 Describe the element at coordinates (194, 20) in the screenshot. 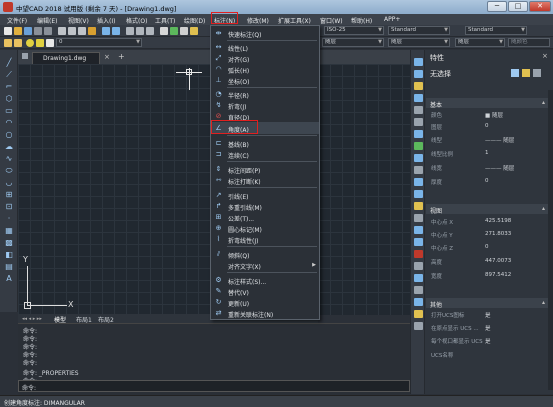

I see `menu-draw: 绘图(D)` at that location.